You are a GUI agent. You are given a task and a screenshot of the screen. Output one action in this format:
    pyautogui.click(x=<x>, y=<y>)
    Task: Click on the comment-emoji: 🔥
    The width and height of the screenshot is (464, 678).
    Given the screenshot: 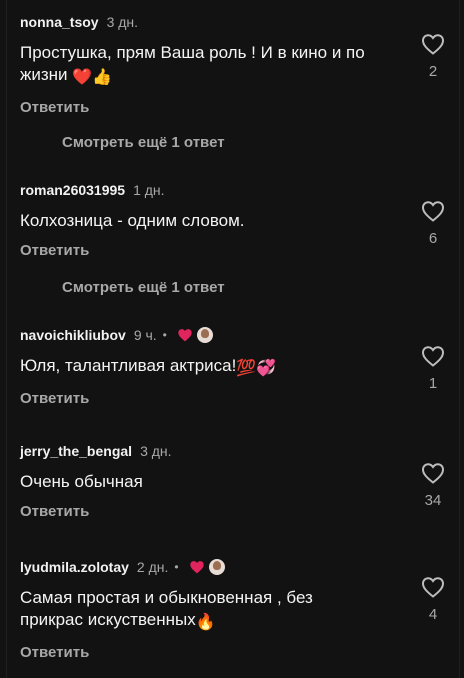 What is the action you would take?
    pyautogui.click(x=205, y=622)
    